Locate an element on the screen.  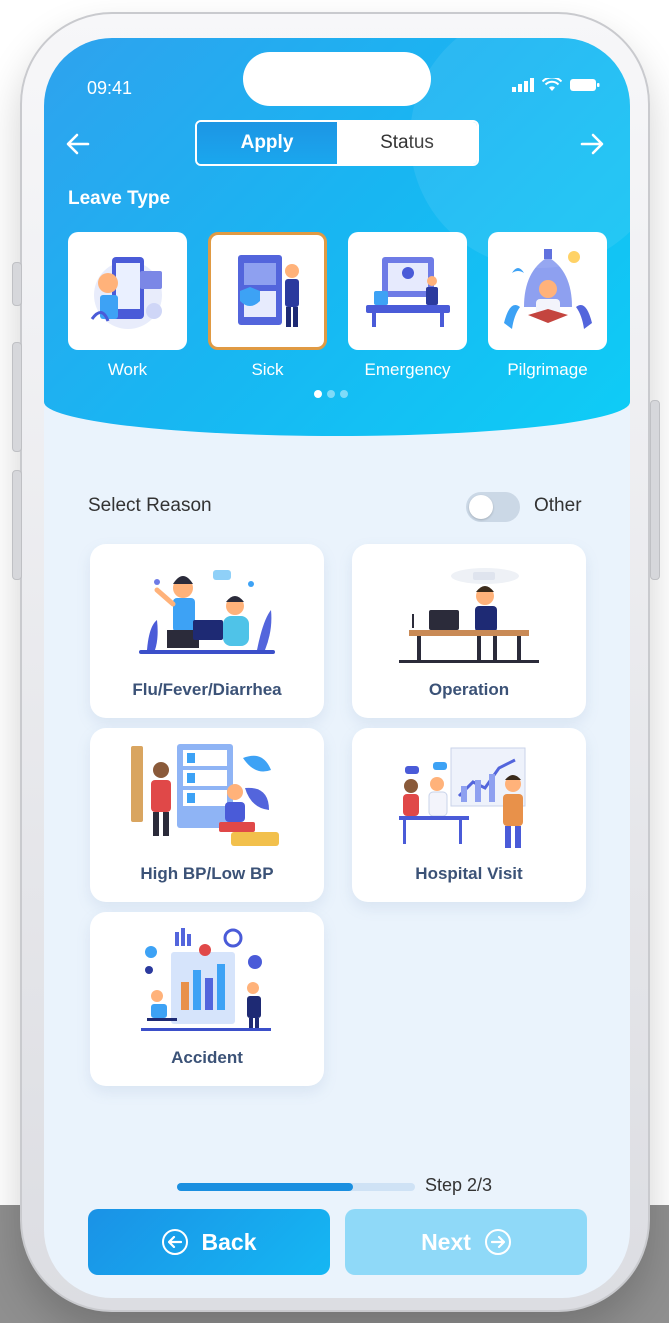
reason-label: Hospital Visit is located at coordinates (469, 873).